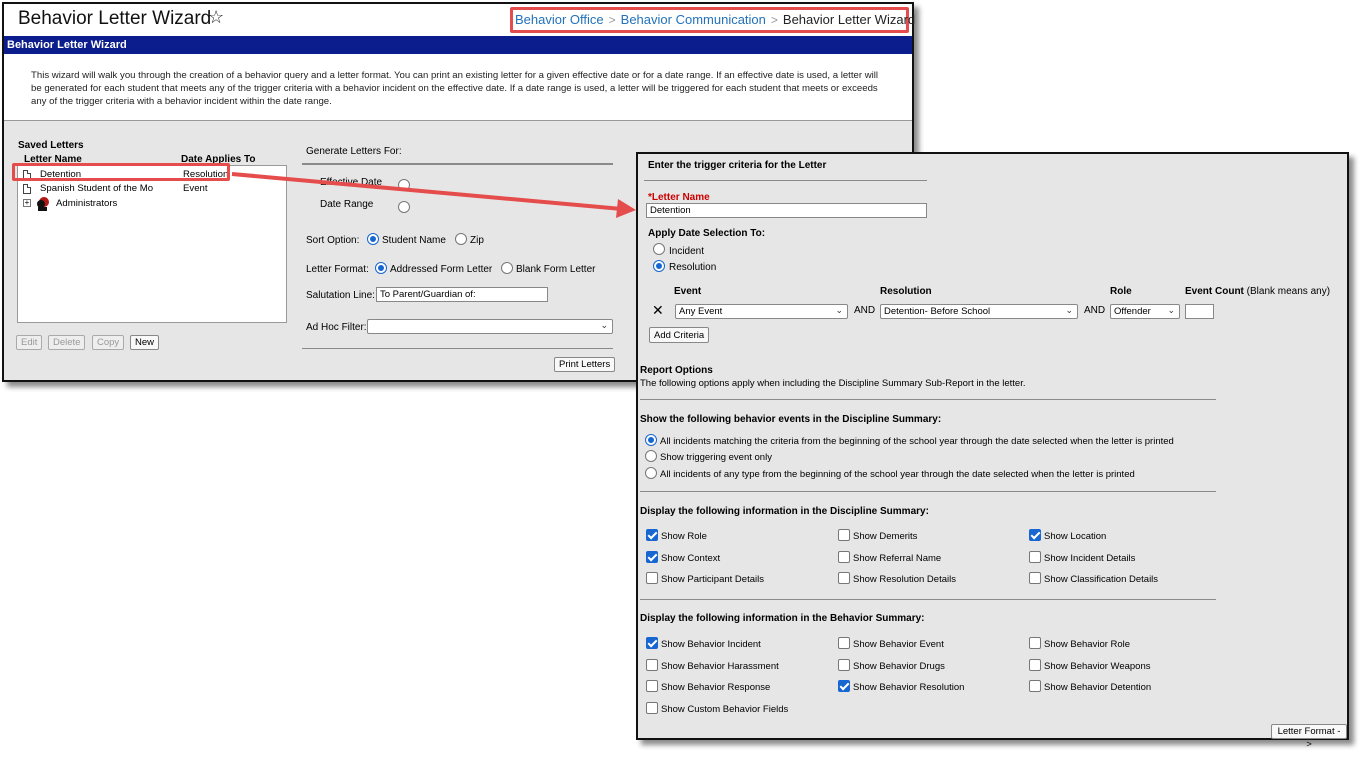 The width and height of the screenshot is (1363, 757). Describe the element at coordinates (1119, 536) in the screenshot. I see `disc-option: Show Location` at that location.